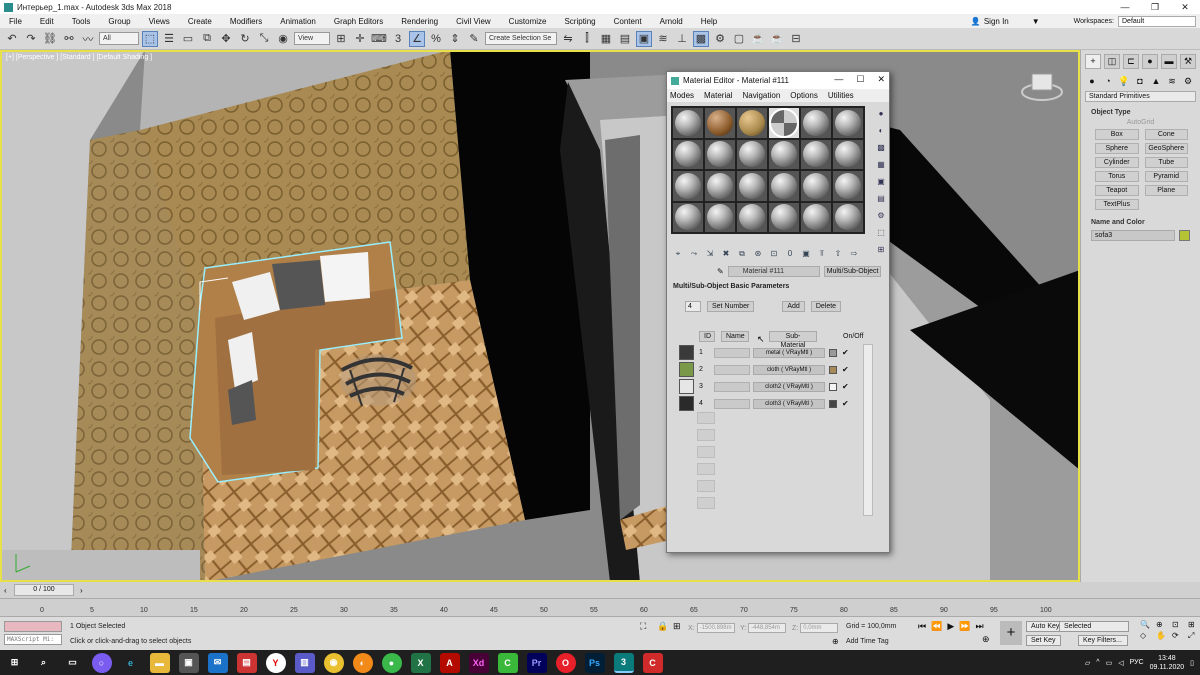 This screenshot has height=675, width=1200. What do you see at coordinates (1120, 663) in the screenshot?
I see `volume-icon: ◁` at bounding box center [1120, 663].